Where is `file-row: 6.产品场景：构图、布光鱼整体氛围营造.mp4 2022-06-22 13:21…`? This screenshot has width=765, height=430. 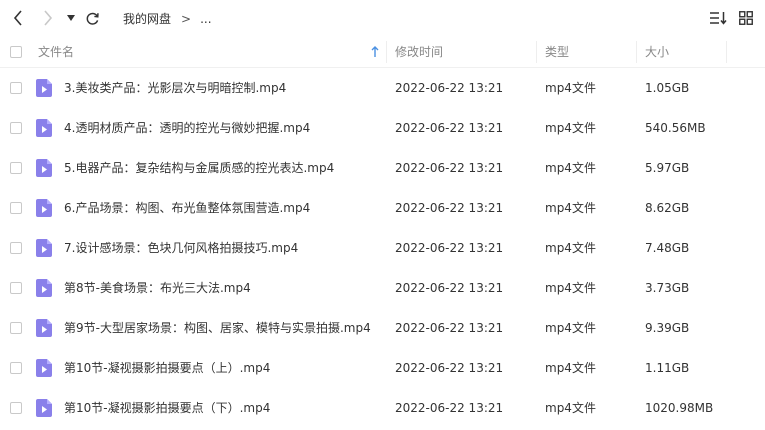 file-row: 6.产品场景：构图、布光鱼整体氛围营造.mp4 2022-06-22 13:21… is located at coordinates (382, 208).